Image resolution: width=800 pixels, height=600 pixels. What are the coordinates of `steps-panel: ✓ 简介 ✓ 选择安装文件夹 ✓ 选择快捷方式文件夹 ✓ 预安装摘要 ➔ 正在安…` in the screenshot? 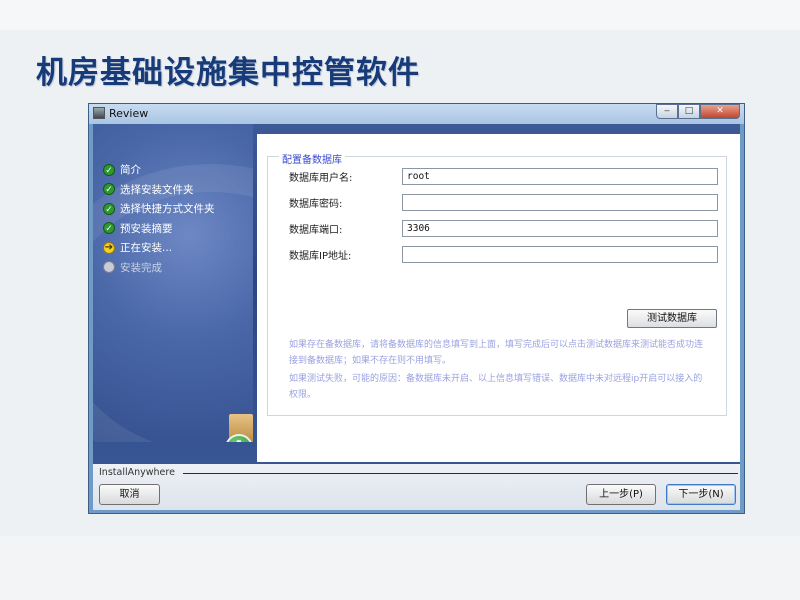 It's located at (173, 283).